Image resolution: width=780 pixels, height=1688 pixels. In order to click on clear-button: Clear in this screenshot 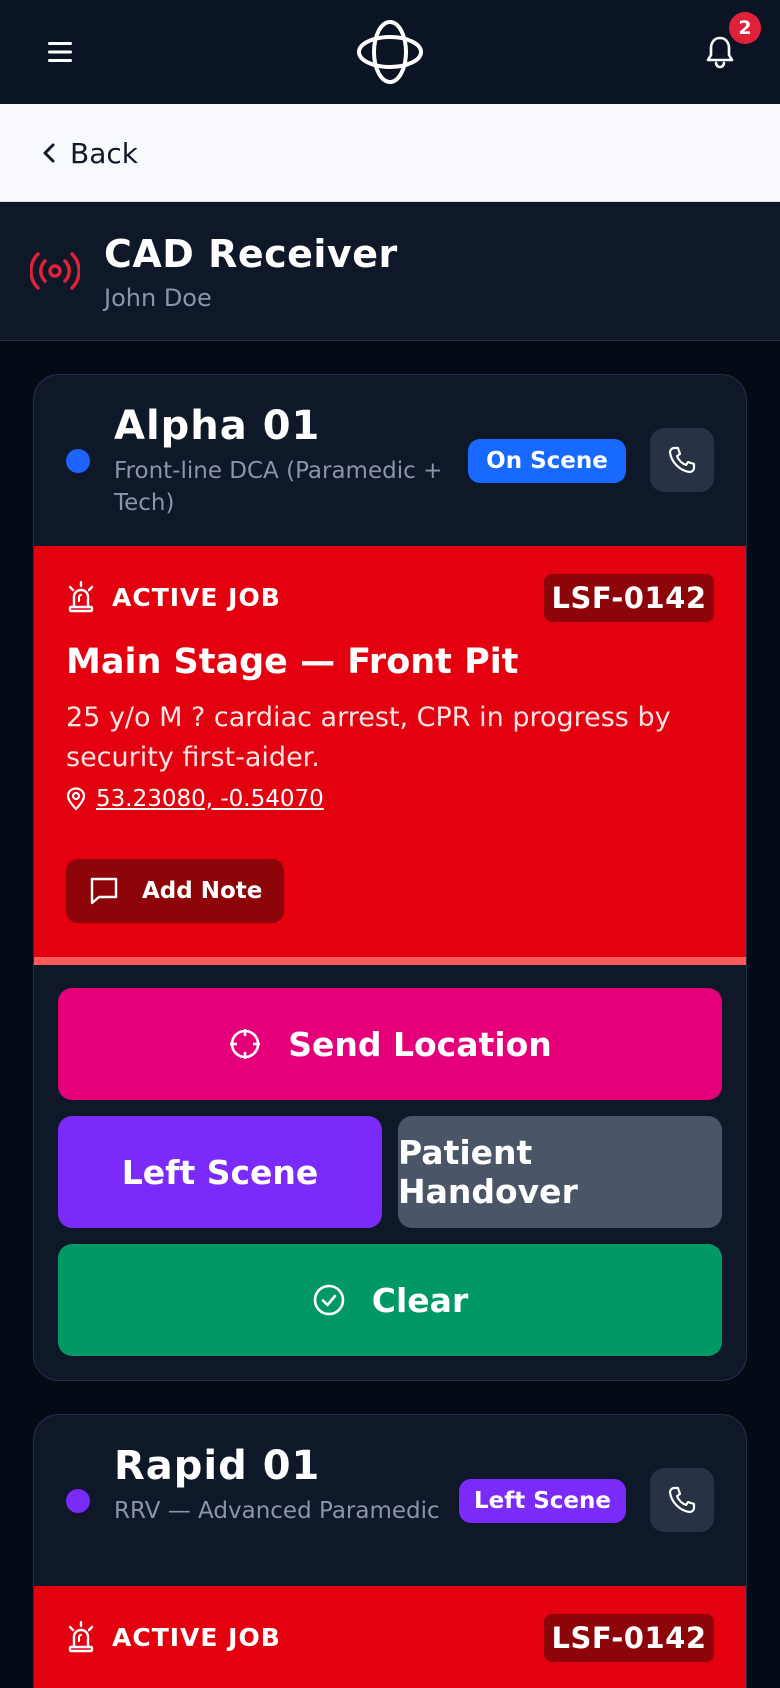, I will do `click(390, 1300)`.